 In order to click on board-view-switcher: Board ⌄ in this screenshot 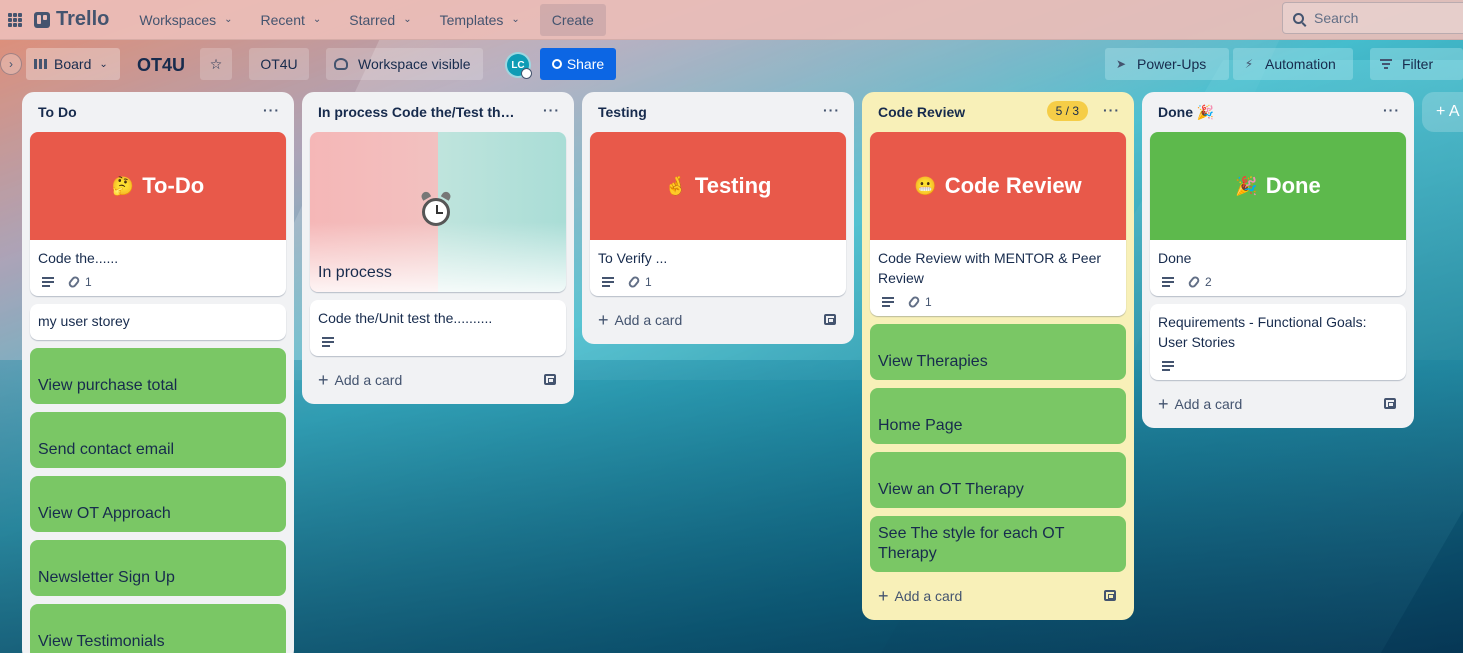, I will do `click(73, 64)`.